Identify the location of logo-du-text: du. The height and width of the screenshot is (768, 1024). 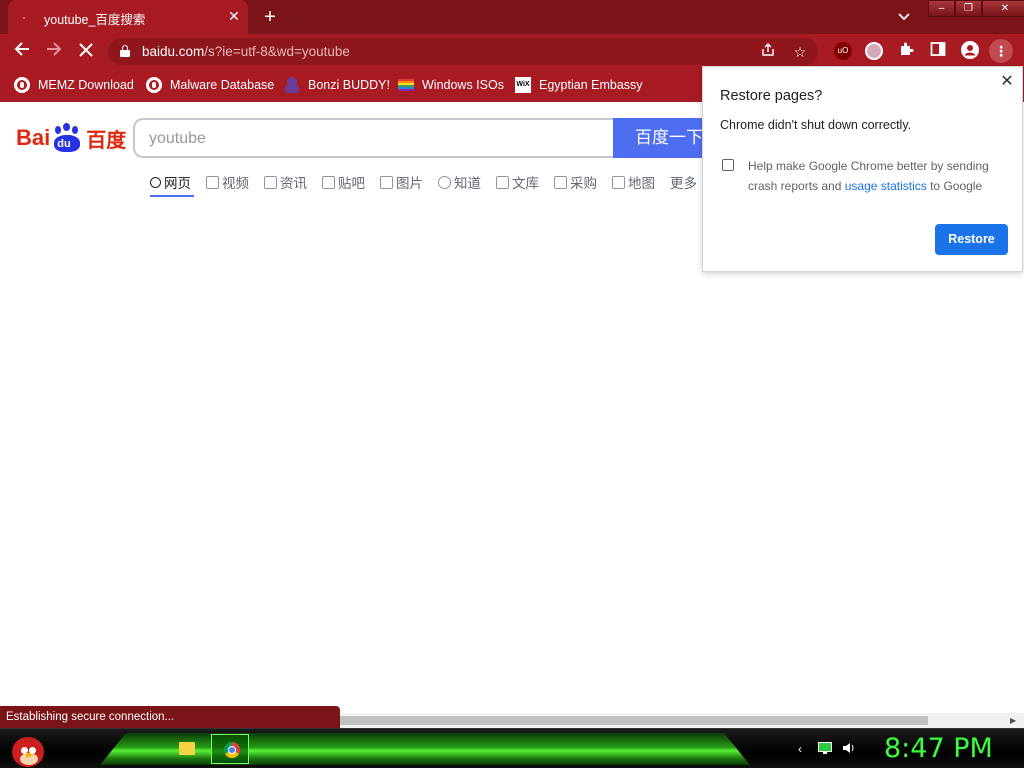
(64, 144).